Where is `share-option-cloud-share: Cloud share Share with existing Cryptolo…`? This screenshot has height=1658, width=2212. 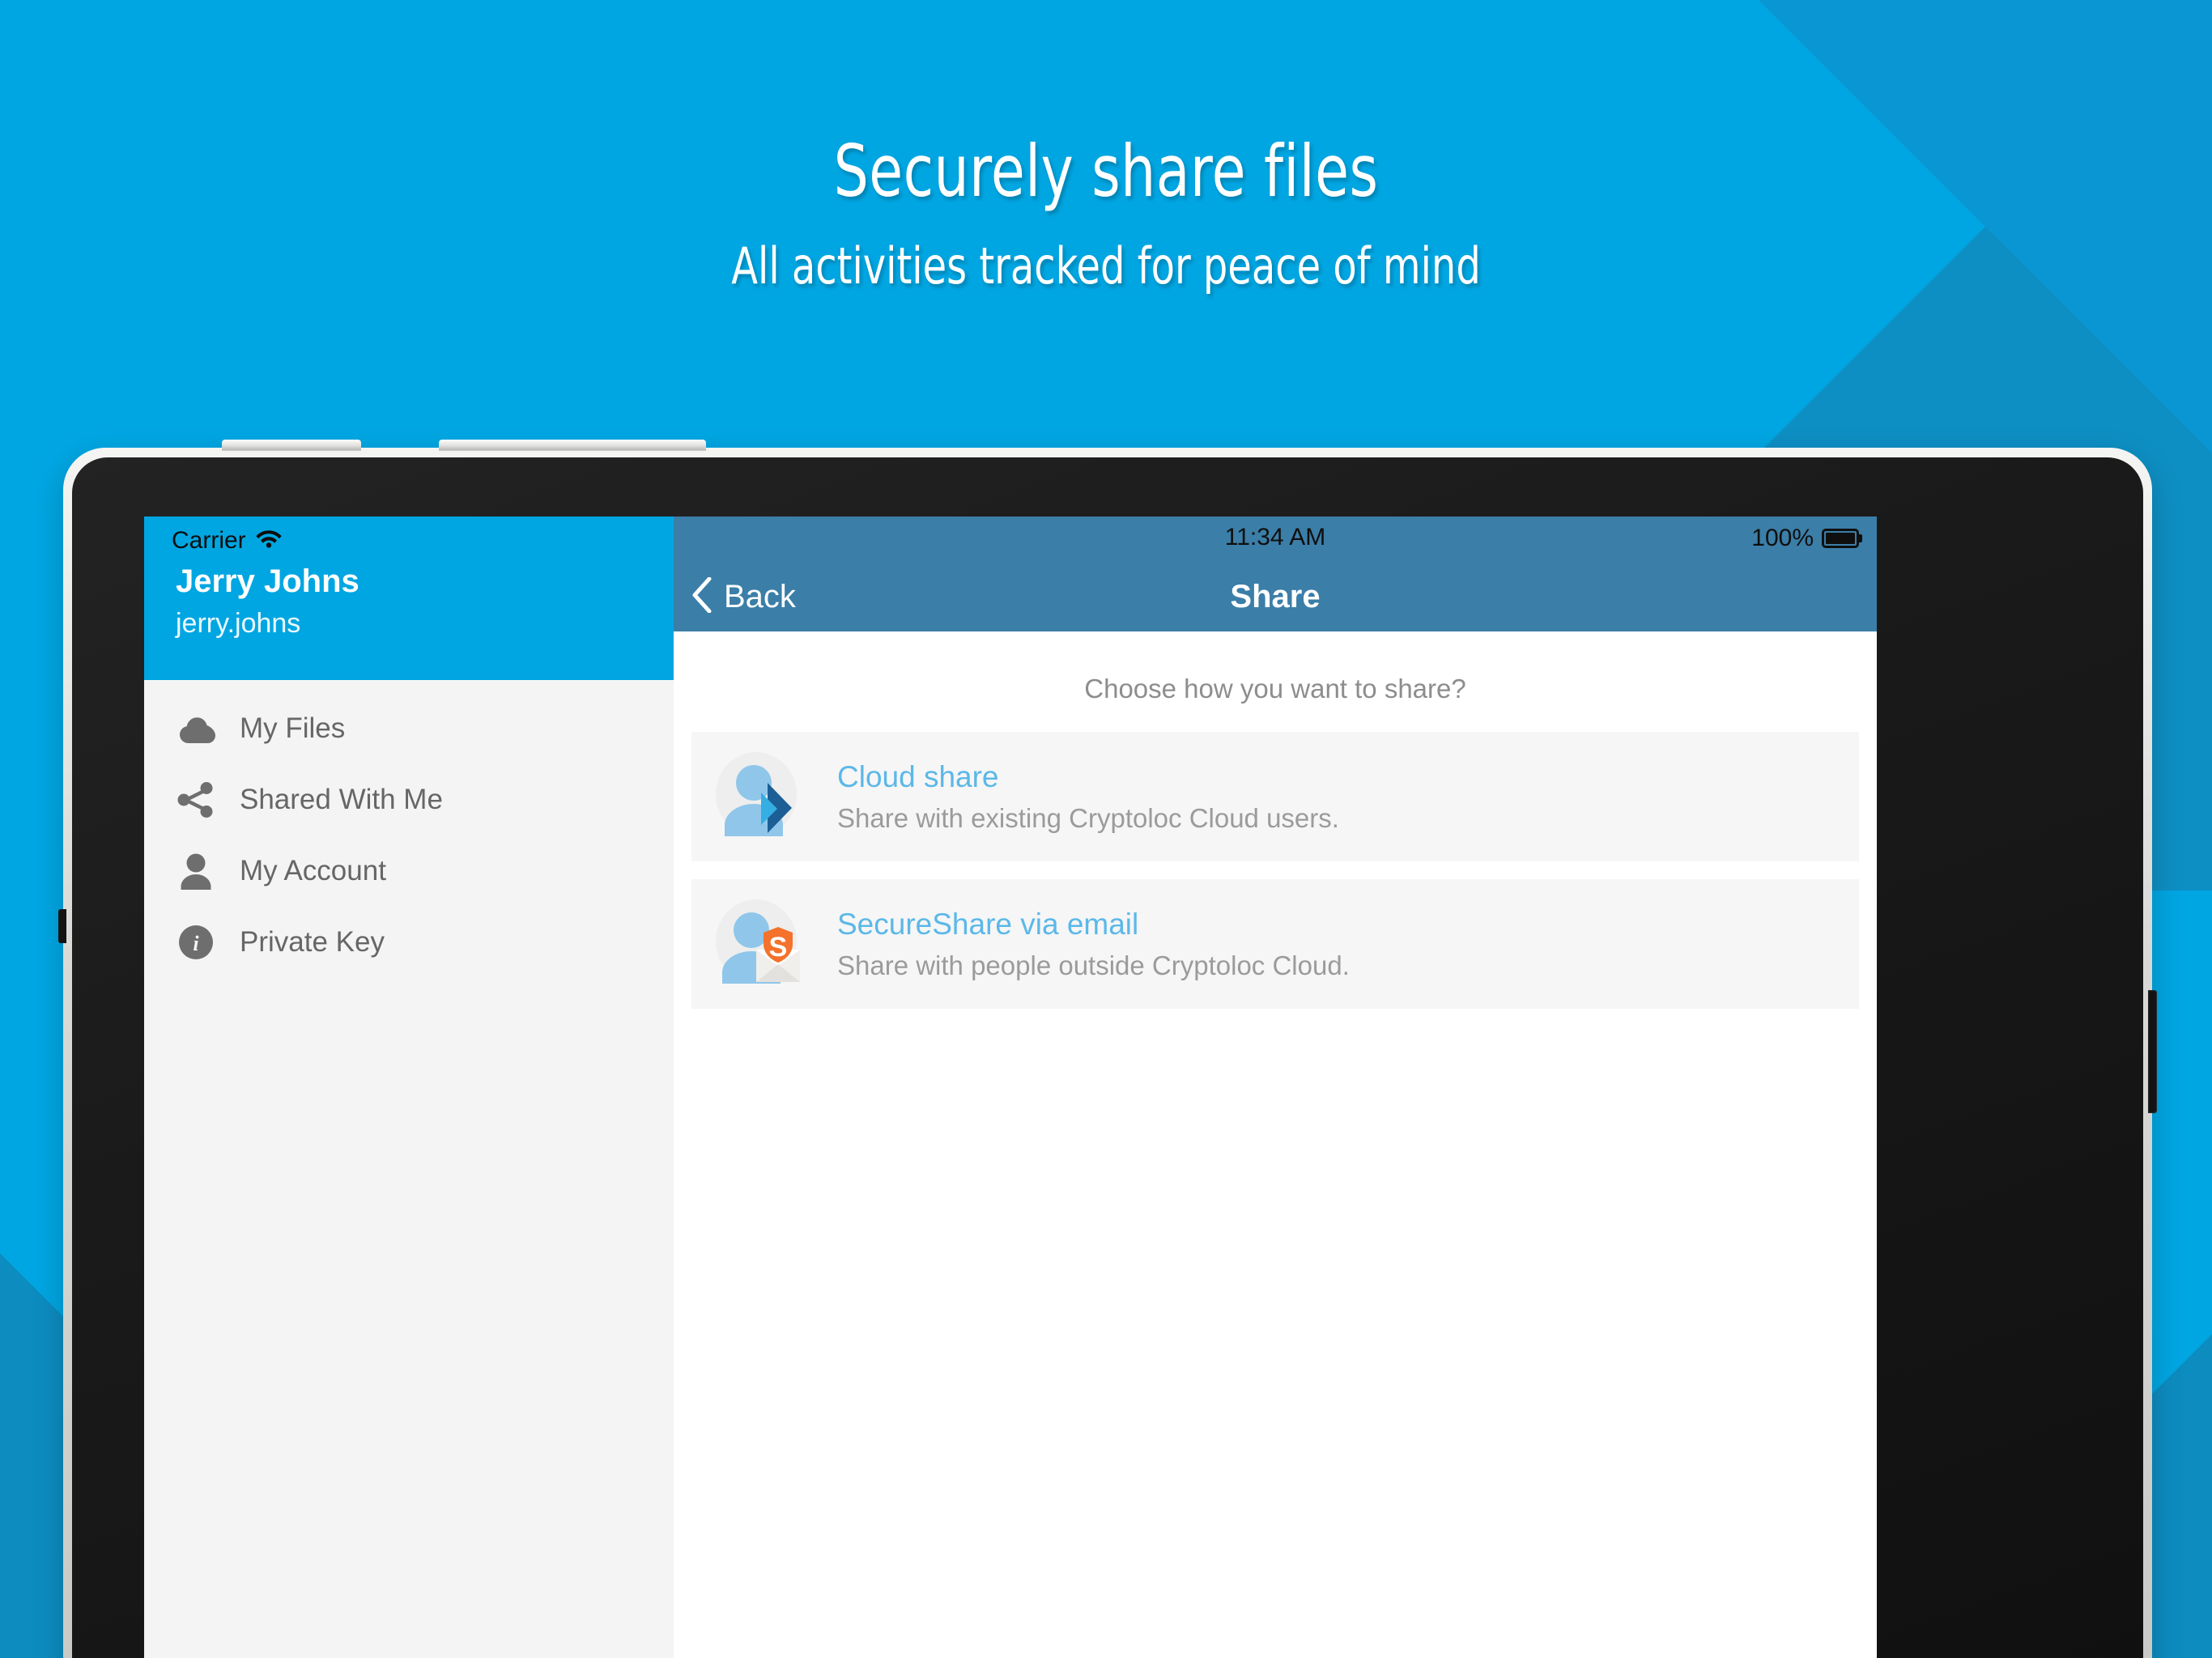
share-option-cloud-share: Cloud share Share with existing Cryptolo… is located at coordinates (1275, 796).